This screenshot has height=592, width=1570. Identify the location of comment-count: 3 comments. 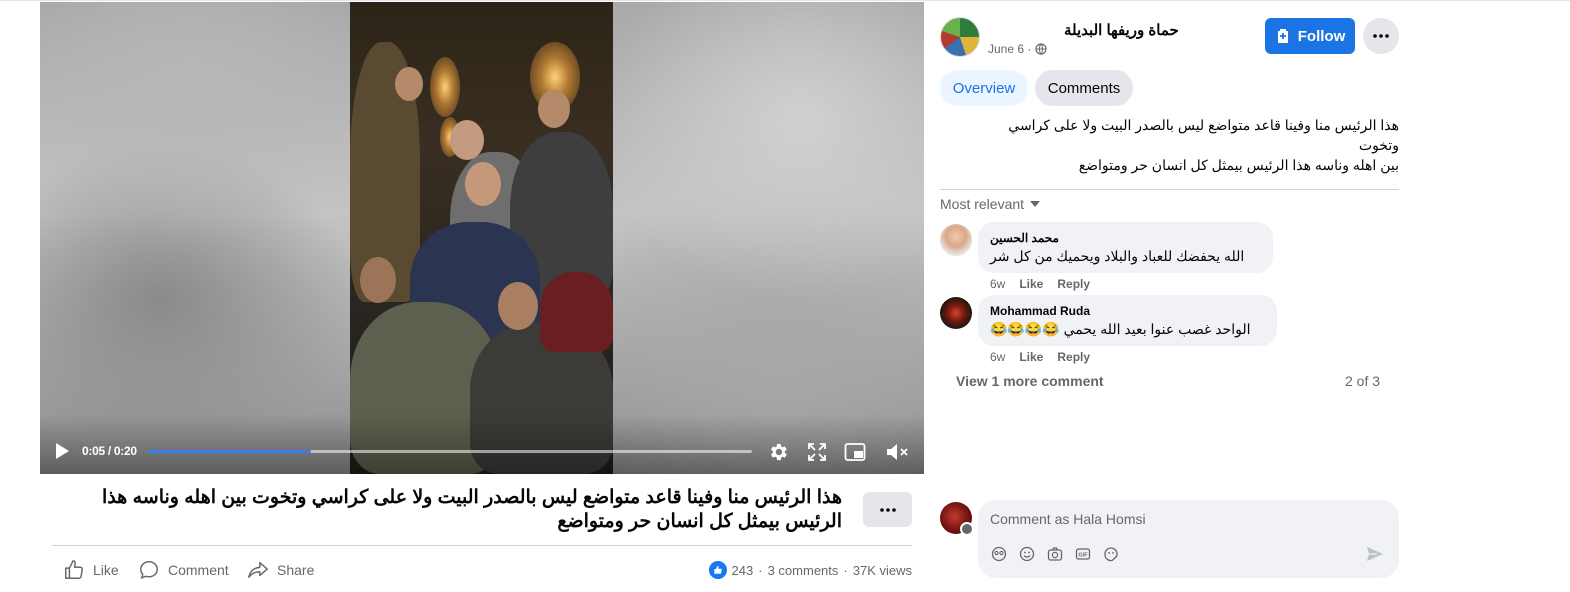
(803, 570).